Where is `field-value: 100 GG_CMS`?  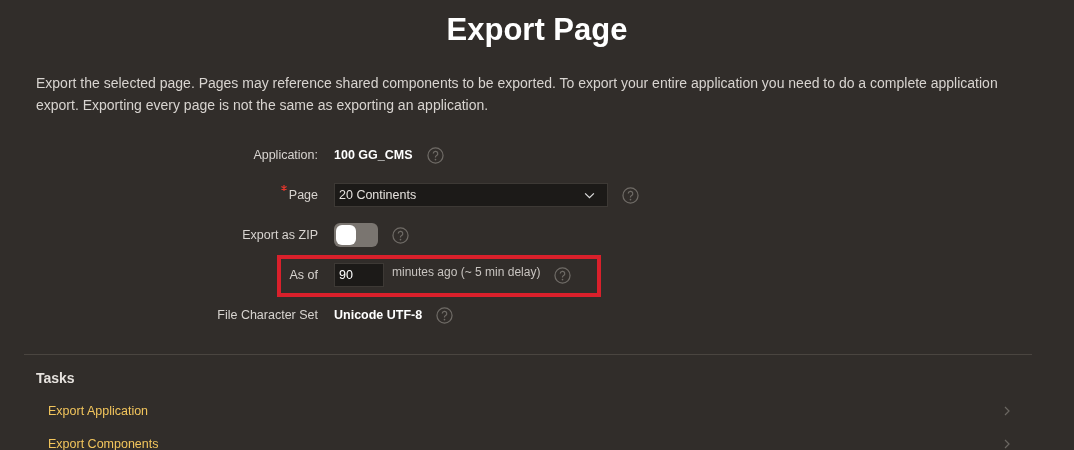
field-value: 100 GG_CMS is located at coordinates (373, 155).